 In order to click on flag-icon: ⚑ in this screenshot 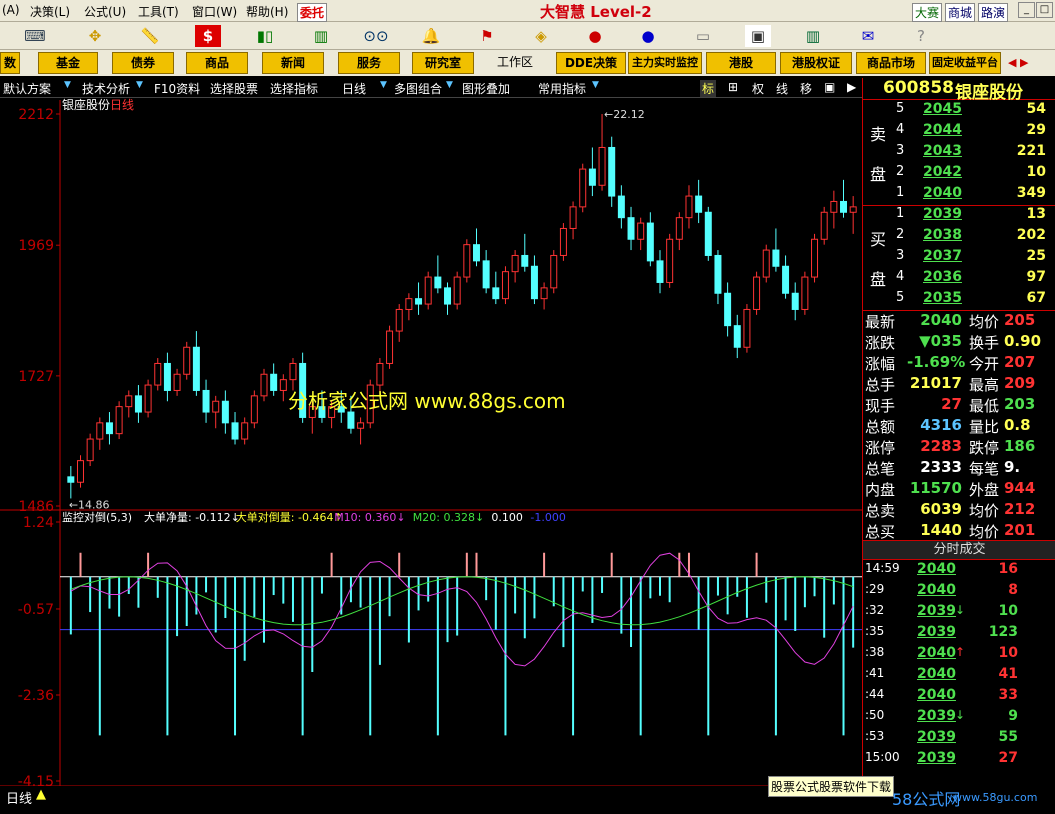, I will do `click(487, 36)`.